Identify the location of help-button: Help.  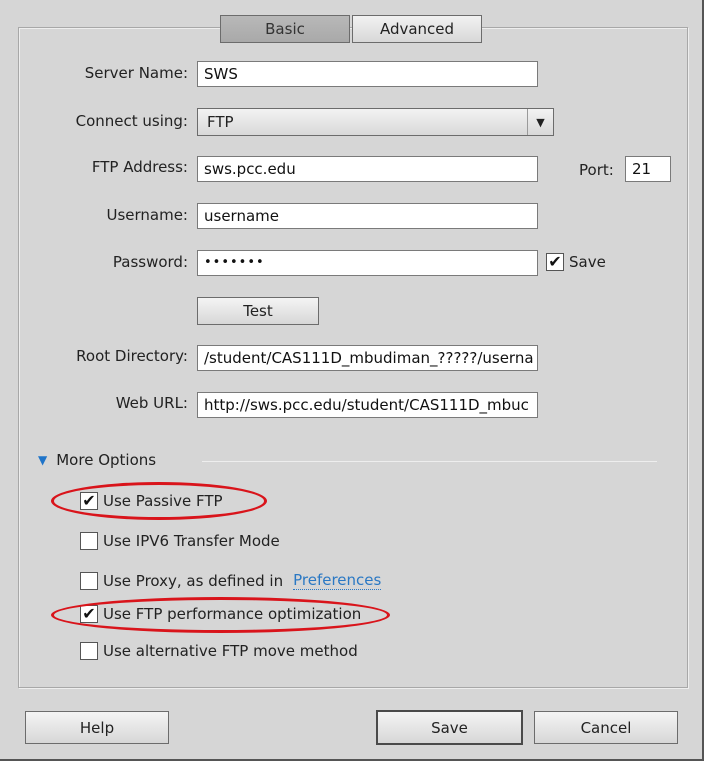
(97, 727).